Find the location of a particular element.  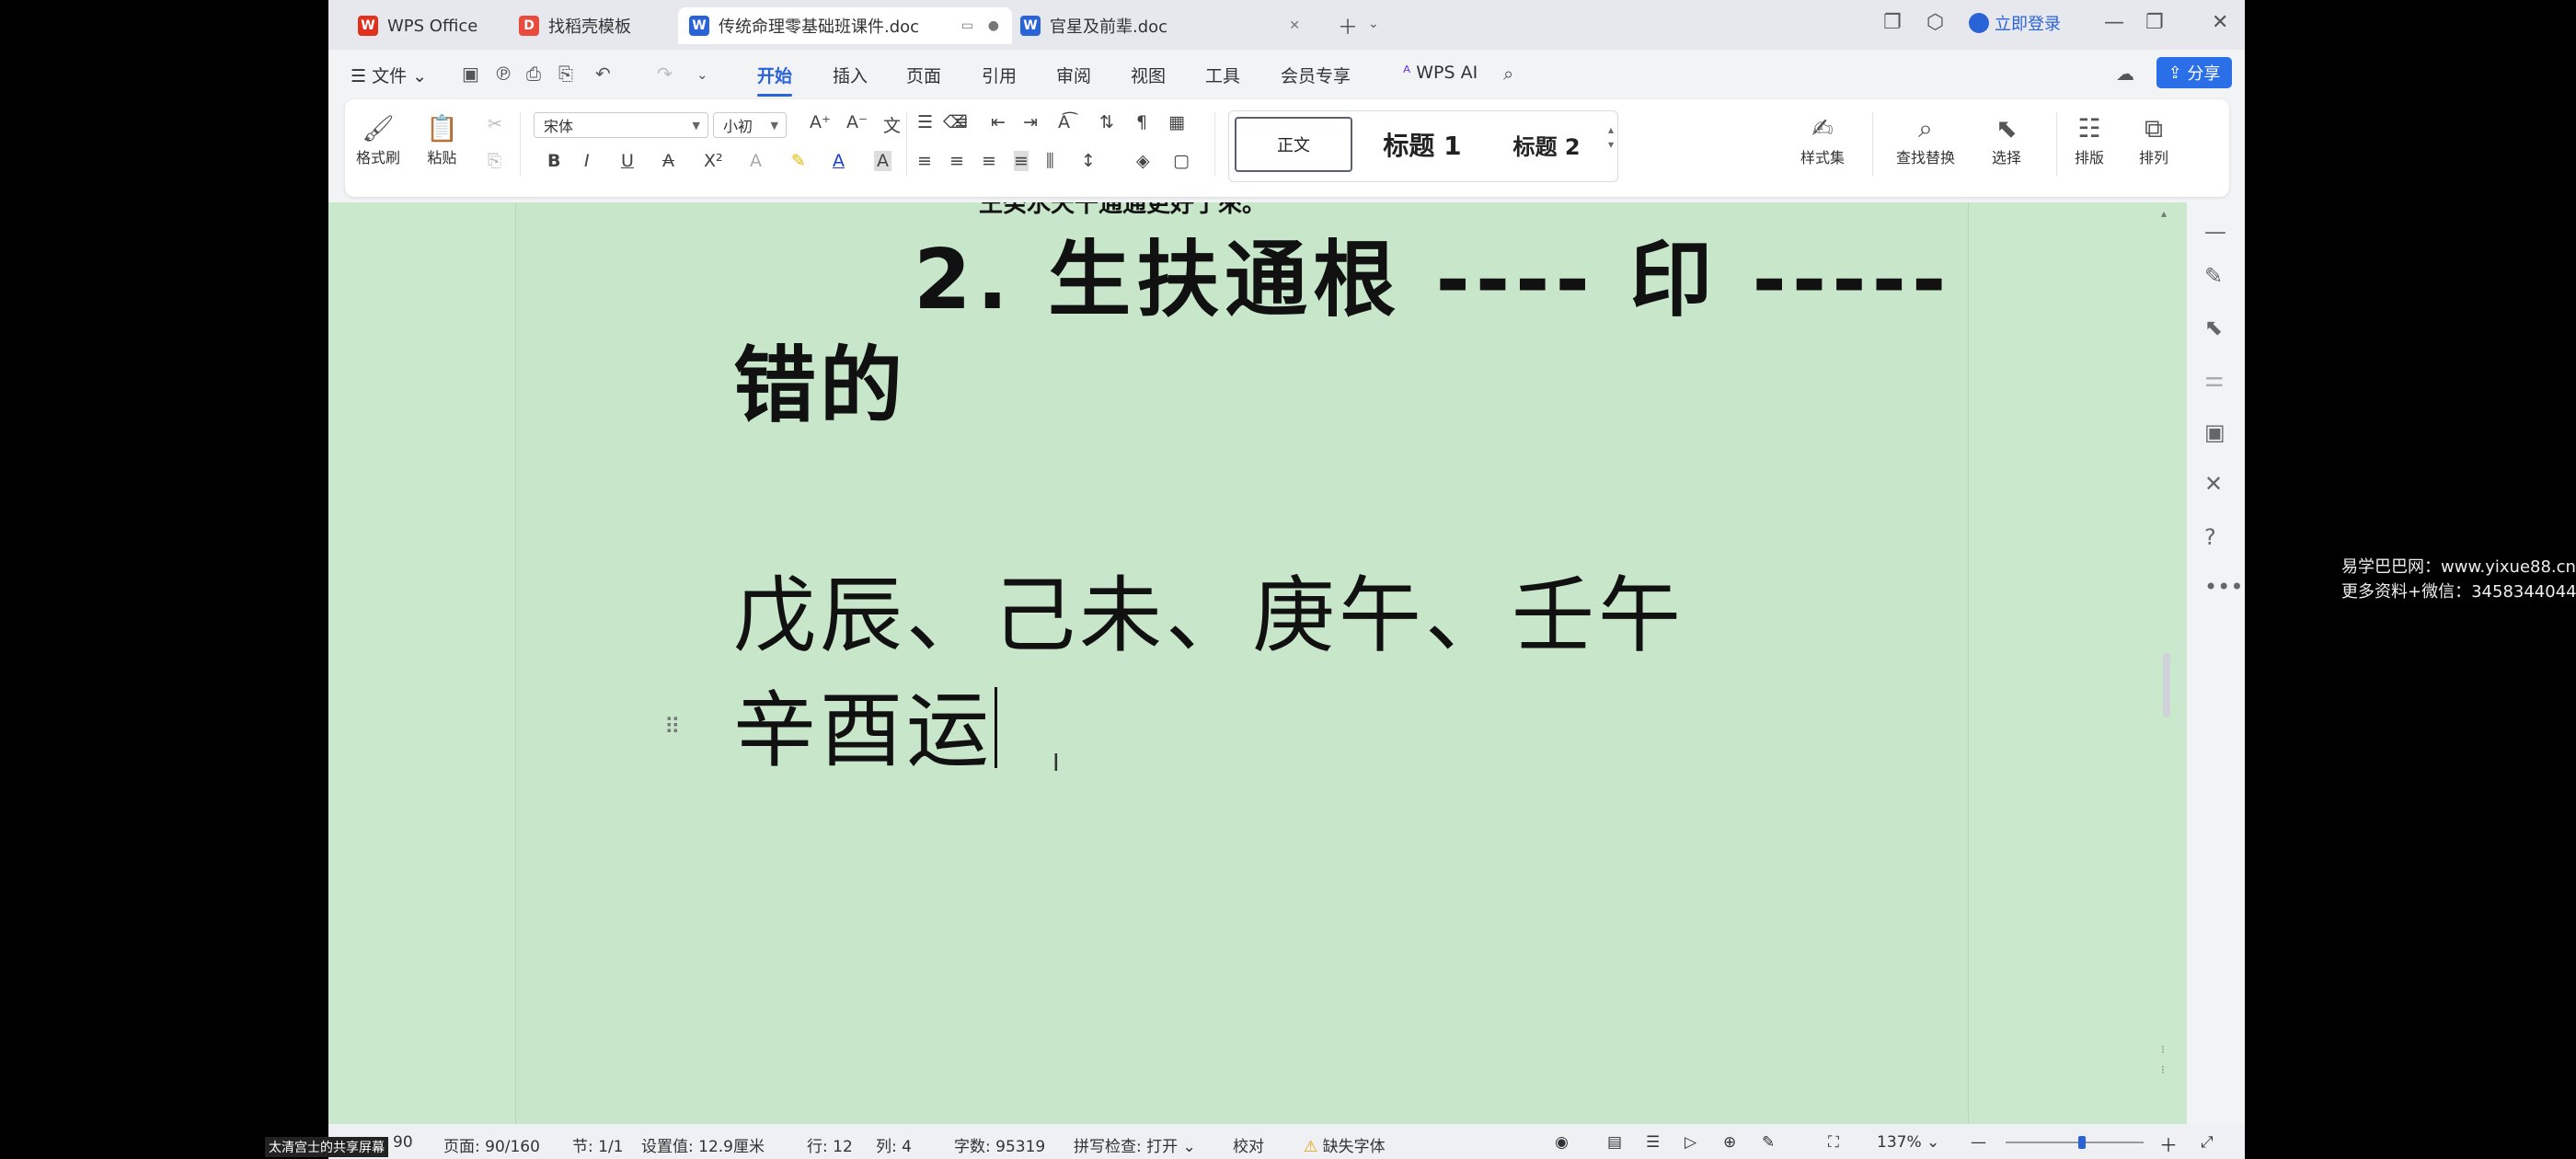

sliders-icon: ⚌ is located at coordinates (2214, 379).